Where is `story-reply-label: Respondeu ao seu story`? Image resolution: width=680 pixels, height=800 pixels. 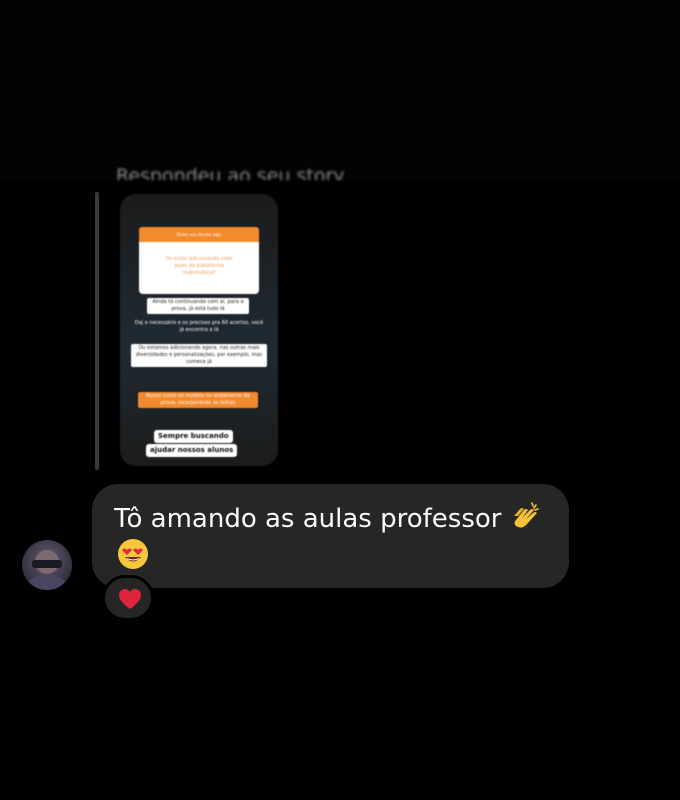
story-reply-label: Respondeu ao seu story is located at coordinates (230, 172).